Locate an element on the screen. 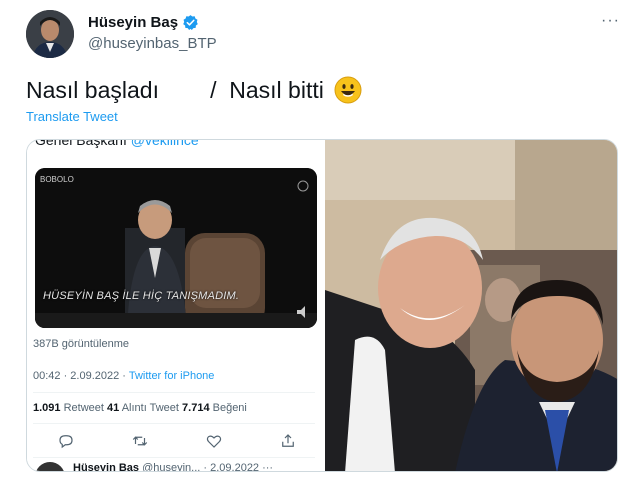 The height and width of the screenshot is (489, 640). retweet-icon is located at coordinates (140, 441).